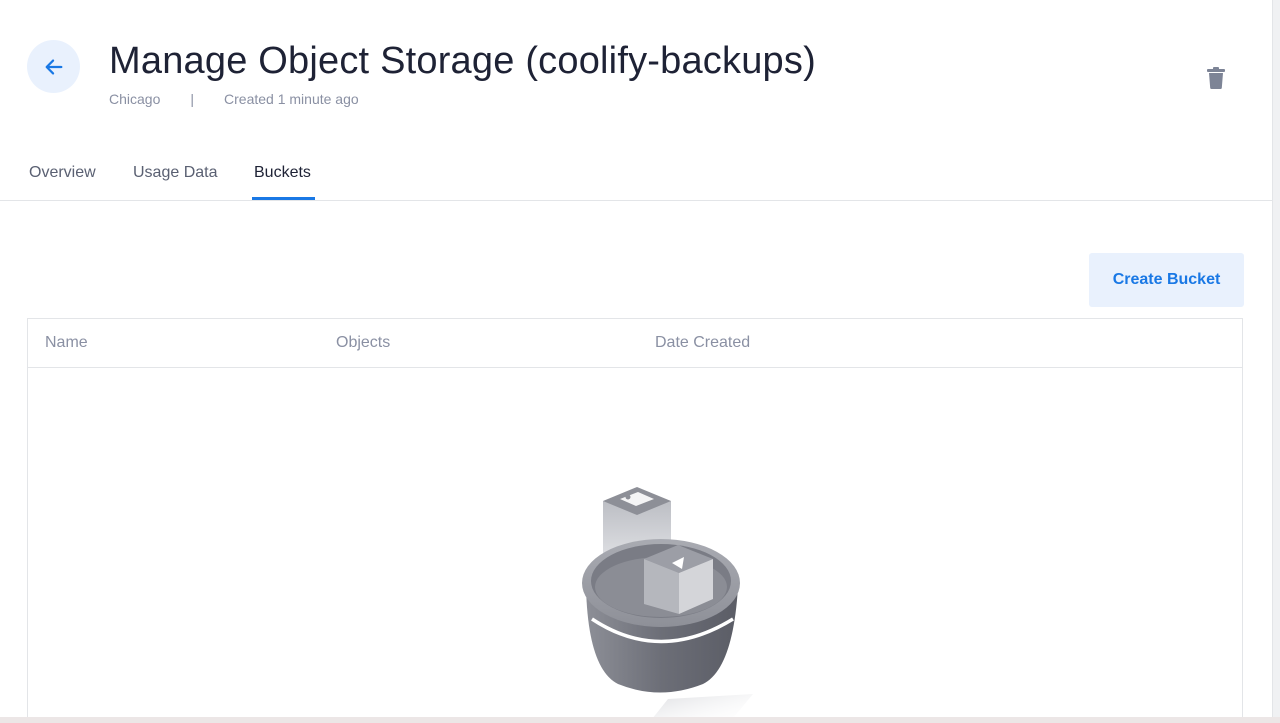 The image size is (1280, 723). What do you see at coordinates (66, 343) in the screenshot?
I see `column-header-name: Name` at bounding box center [66, 343].